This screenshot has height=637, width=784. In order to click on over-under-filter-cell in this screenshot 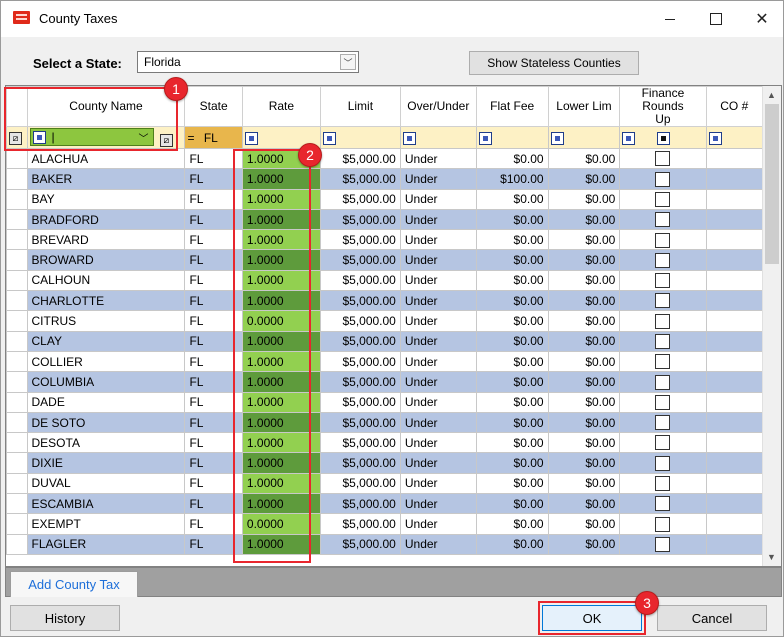, I will do `click(438, 137)`.